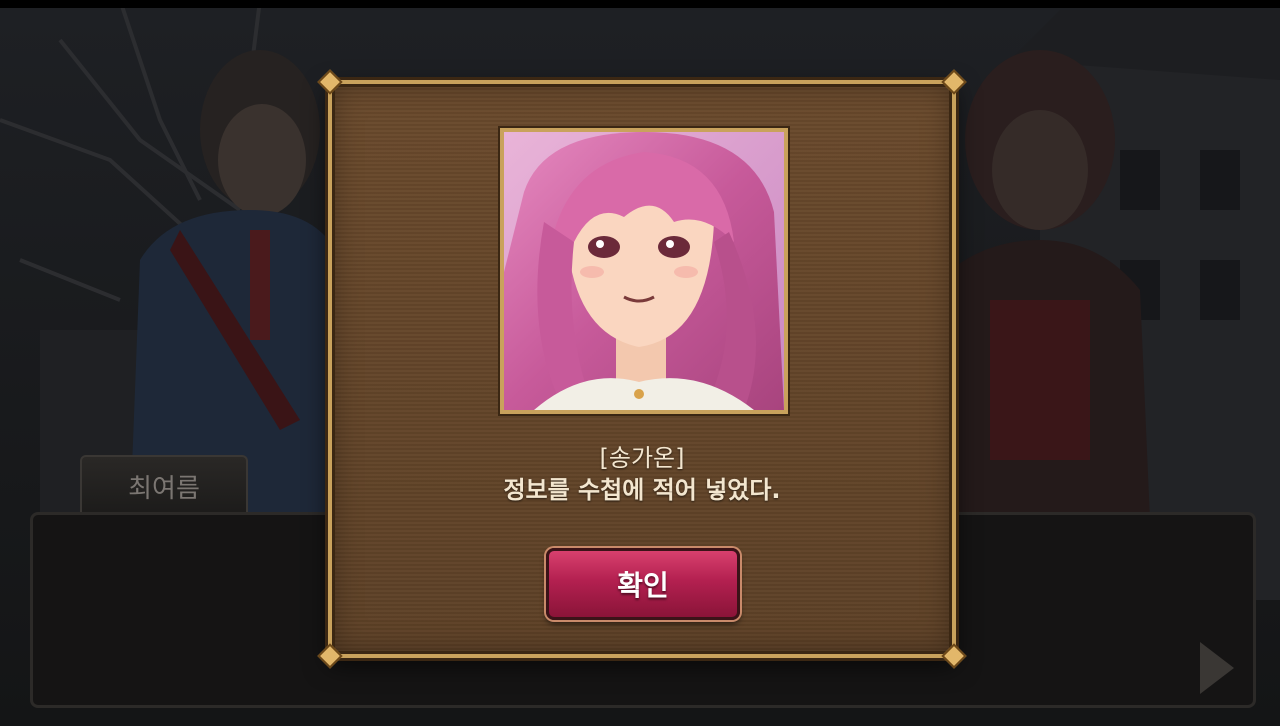  I want to click on character-portrait, so click(644, 271).